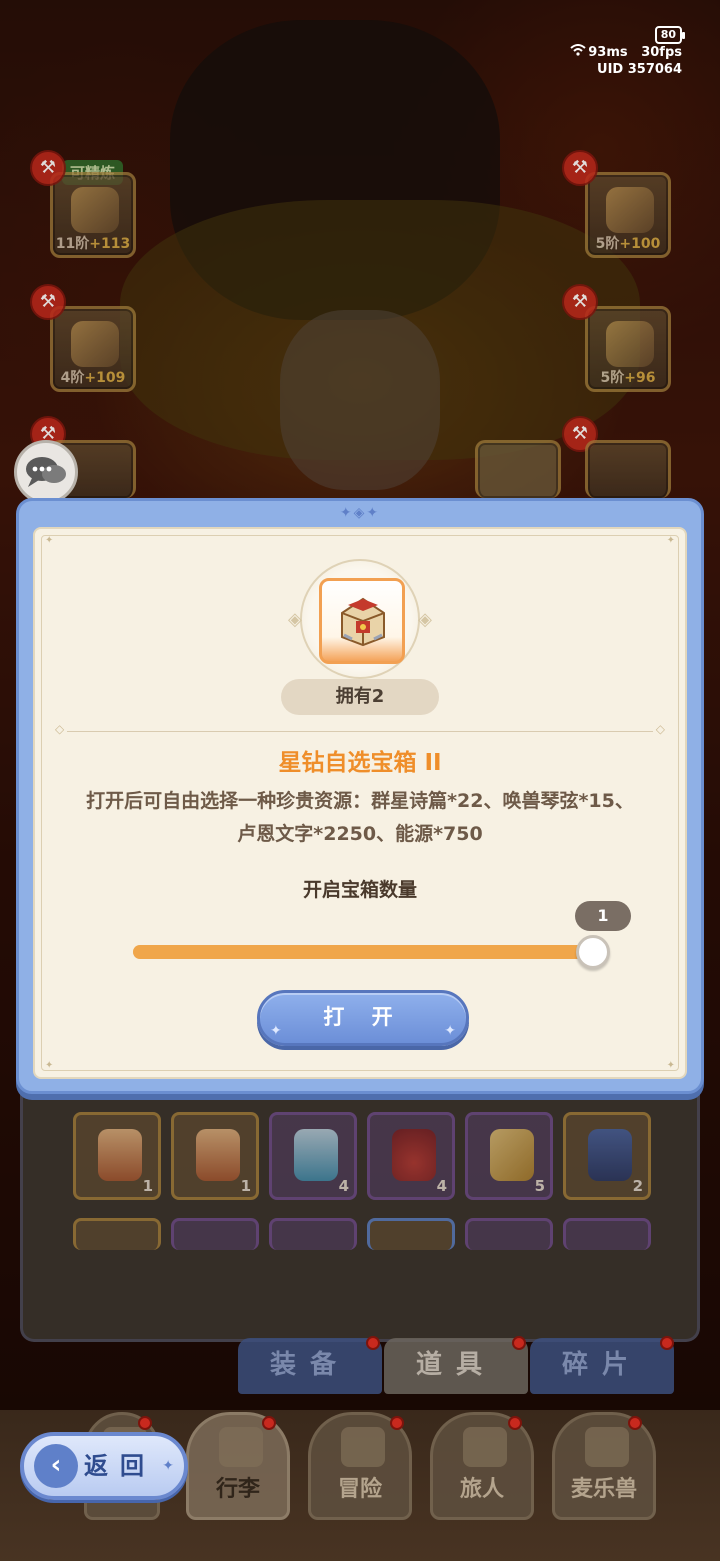 This screenshot has width=720, height=1561. I want to click on back-button: ‹ 返回 ✦, so click(104, 1466).